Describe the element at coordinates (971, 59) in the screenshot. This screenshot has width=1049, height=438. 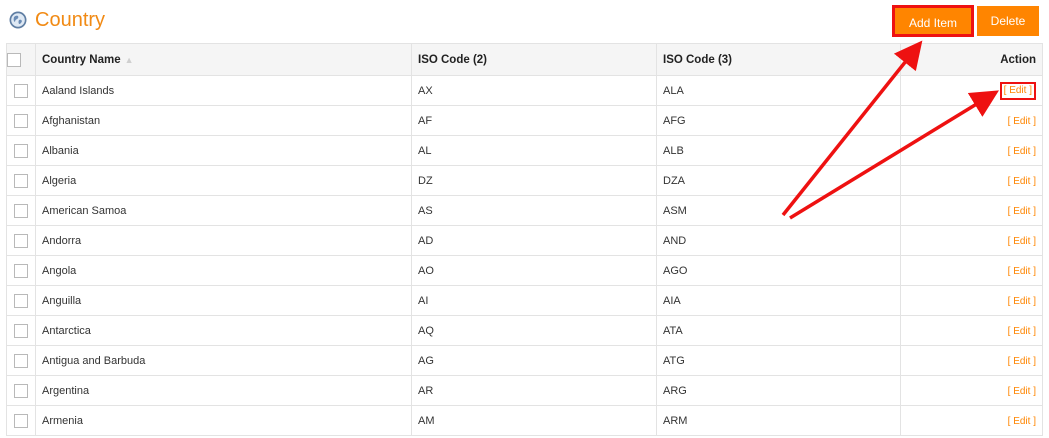
I see `column-header-action: Action` at that location.